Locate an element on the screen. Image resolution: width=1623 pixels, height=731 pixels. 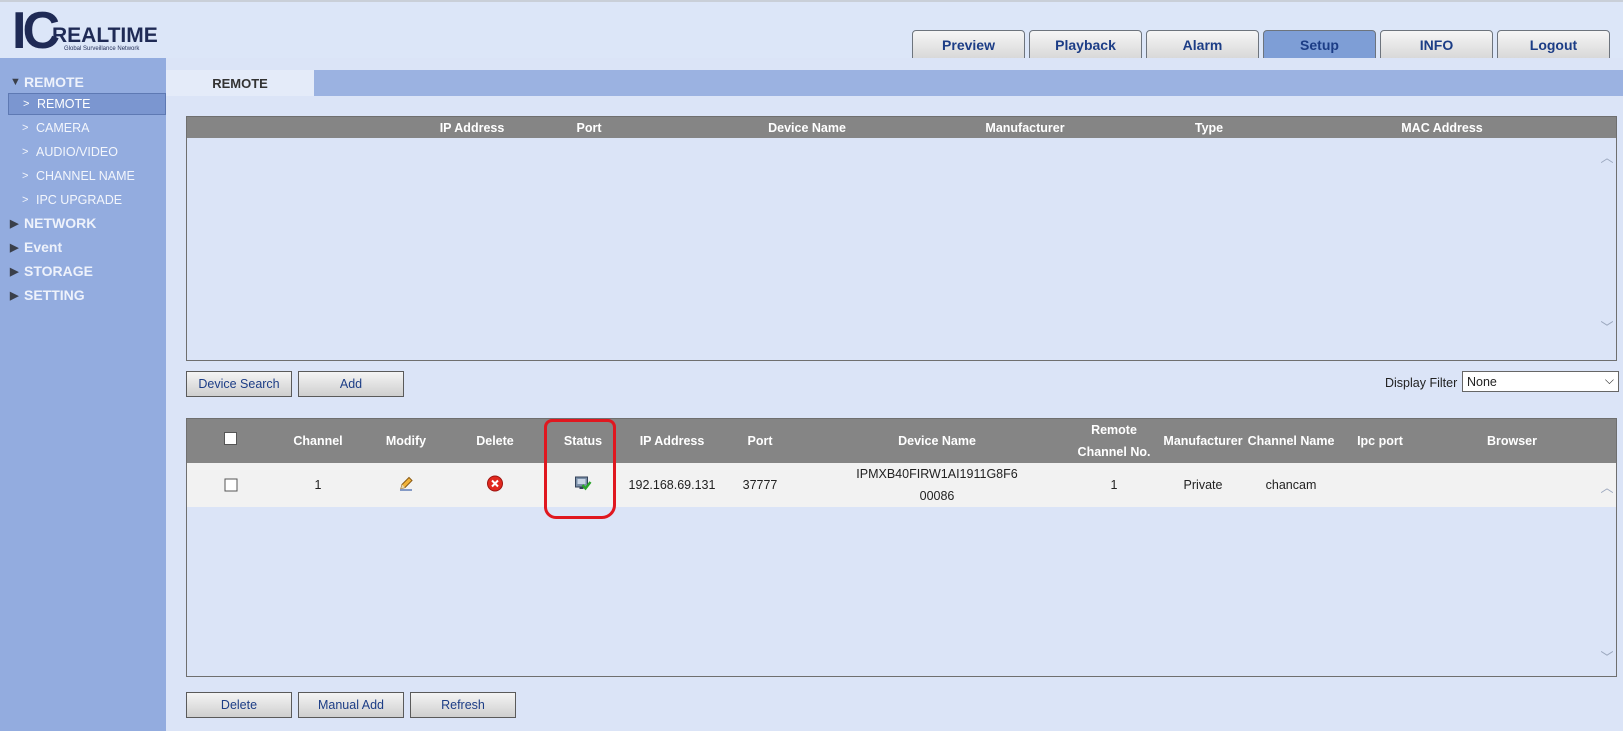
row-checkbox is located at coordinates (231, 485).